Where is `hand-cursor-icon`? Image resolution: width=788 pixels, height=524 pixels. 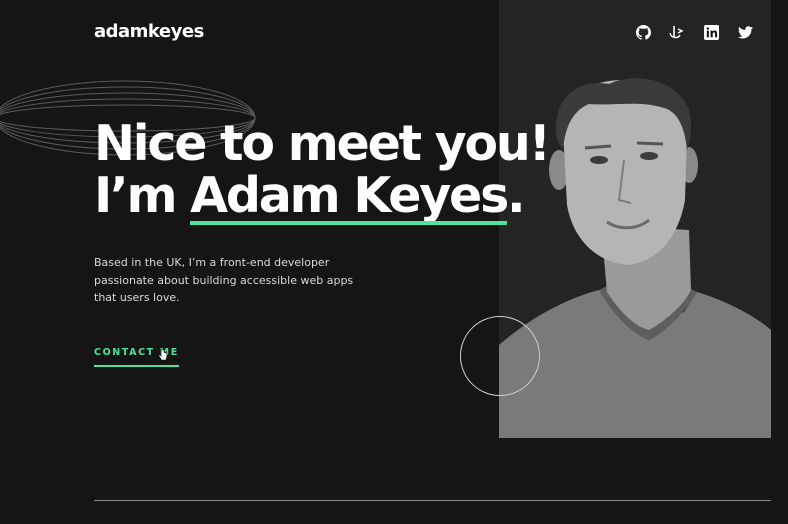
hand-cursor-icon is located at coordinates (163, 355).